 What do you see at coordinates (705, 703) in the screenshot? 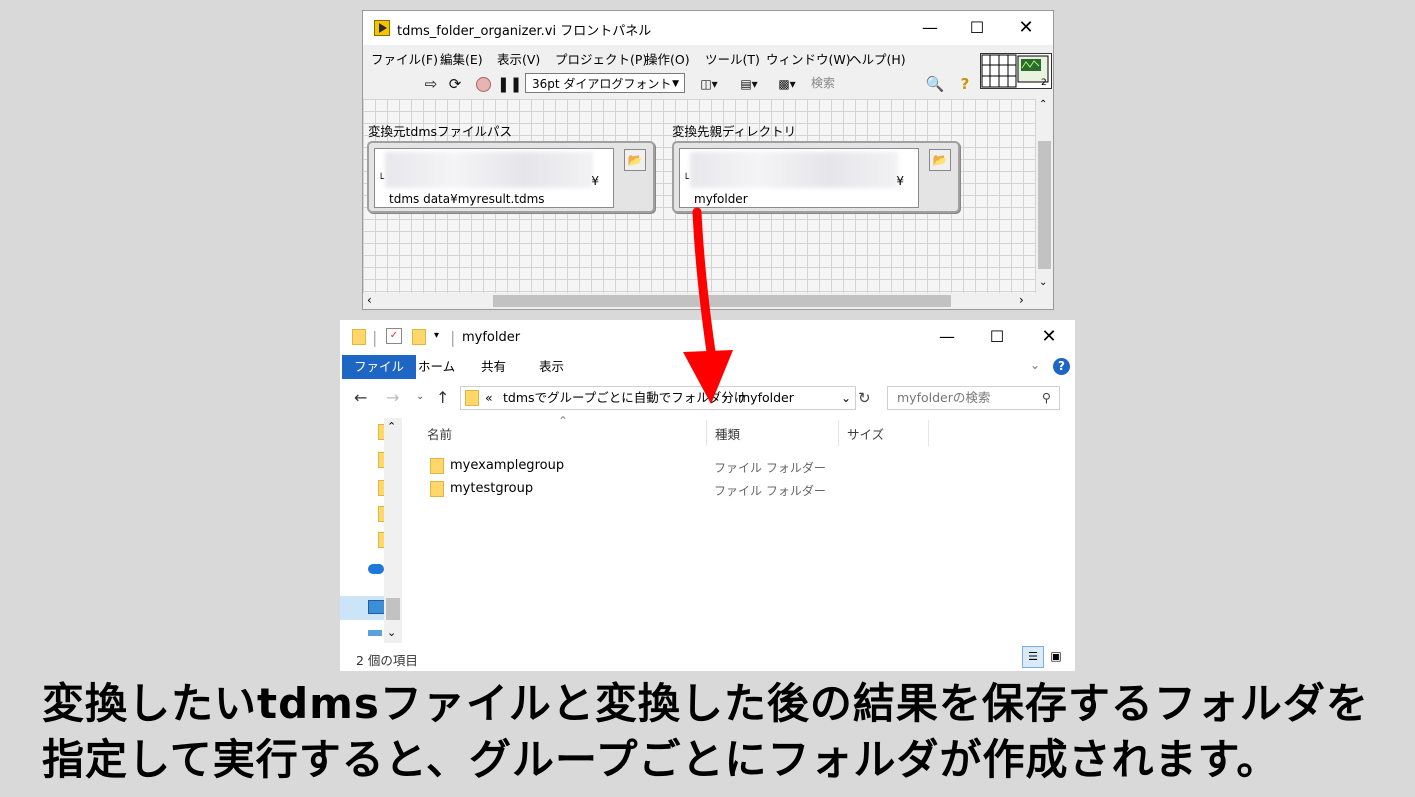
I see `caption-line-1: 変換したいtdmsファイルと変換した後の結果を保存するフォルダを` at bounding box center [705, 703].